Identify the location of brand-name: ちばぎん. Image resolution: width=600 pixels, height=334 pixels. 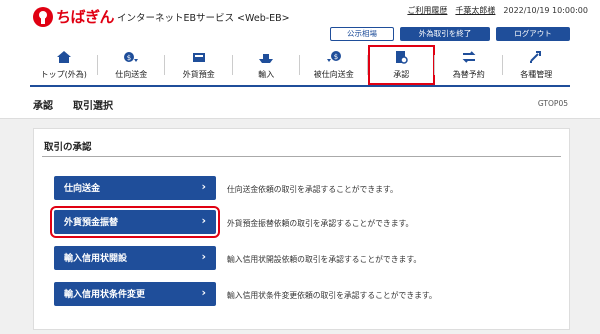
(85, 17).